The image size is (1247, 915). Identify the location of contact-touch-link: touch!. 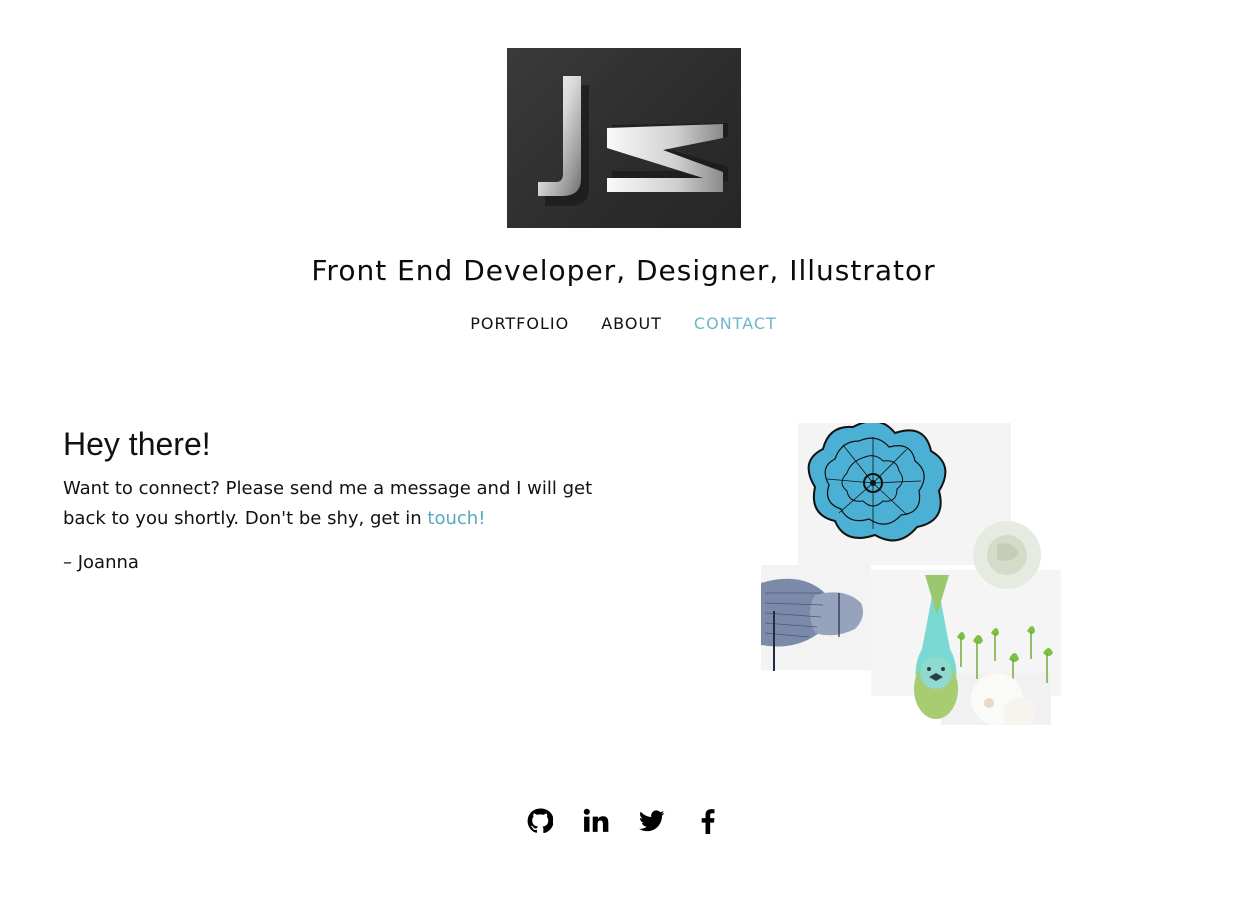
(456, 518).